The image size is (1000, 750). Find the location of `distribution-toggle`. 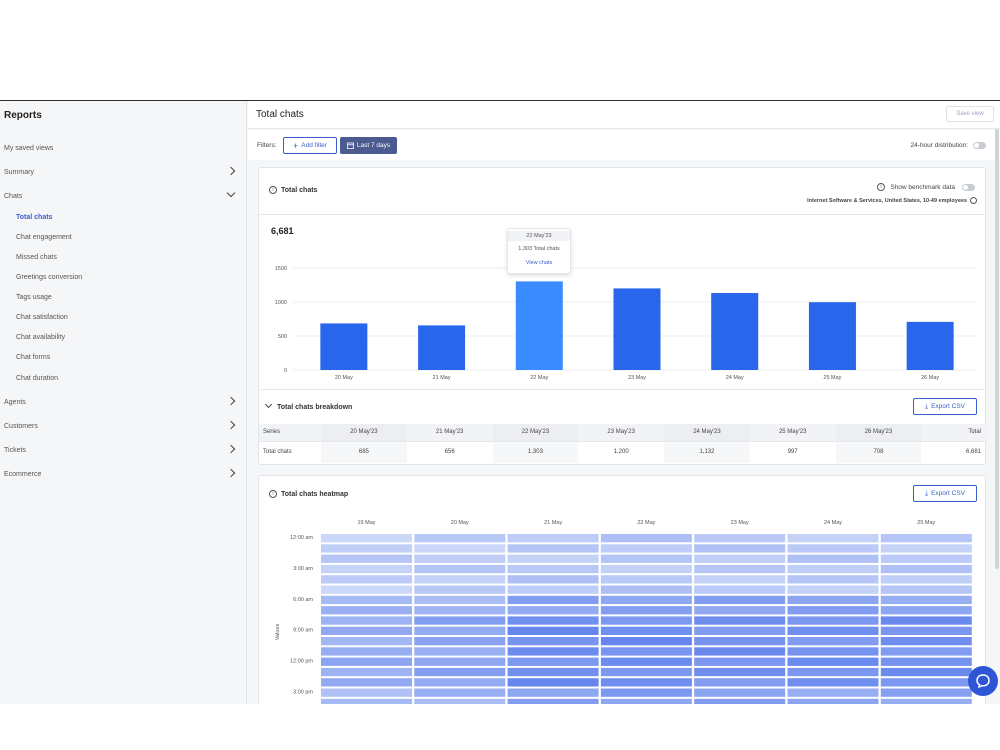

distribution-toggle is located at coordinates (979, 145).